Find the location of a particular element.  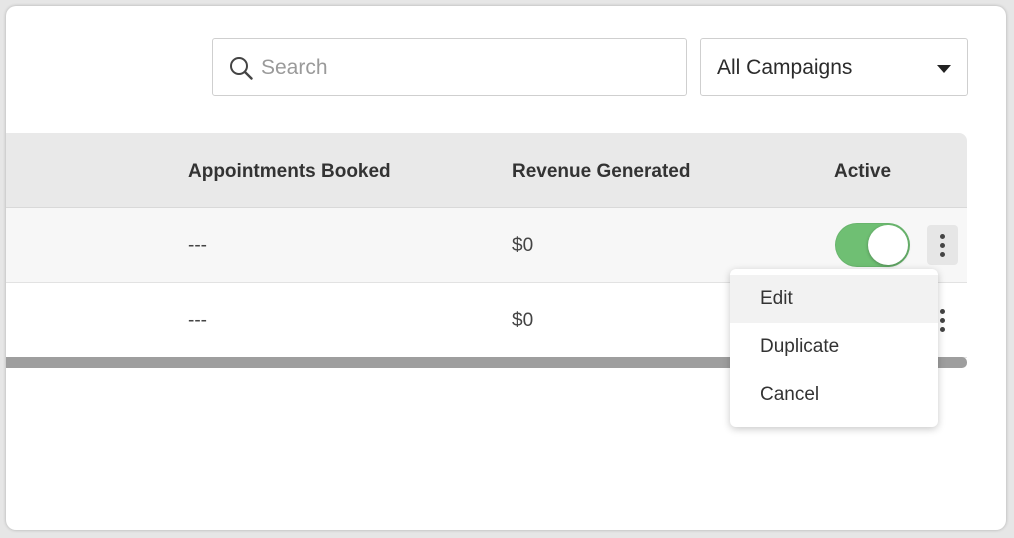

header-active: Active is located at coordinates (862, 172).